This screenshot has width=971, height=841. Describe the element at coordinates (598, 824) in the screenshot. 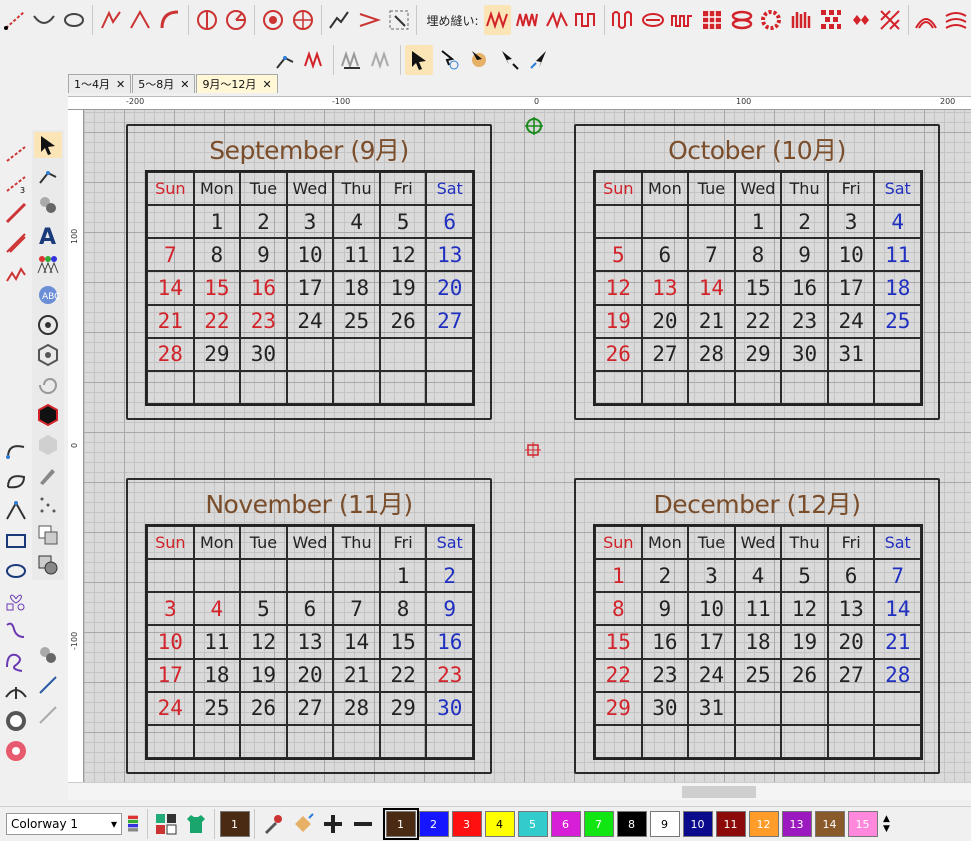

I see `thread-swatch-7: 7` at that location.